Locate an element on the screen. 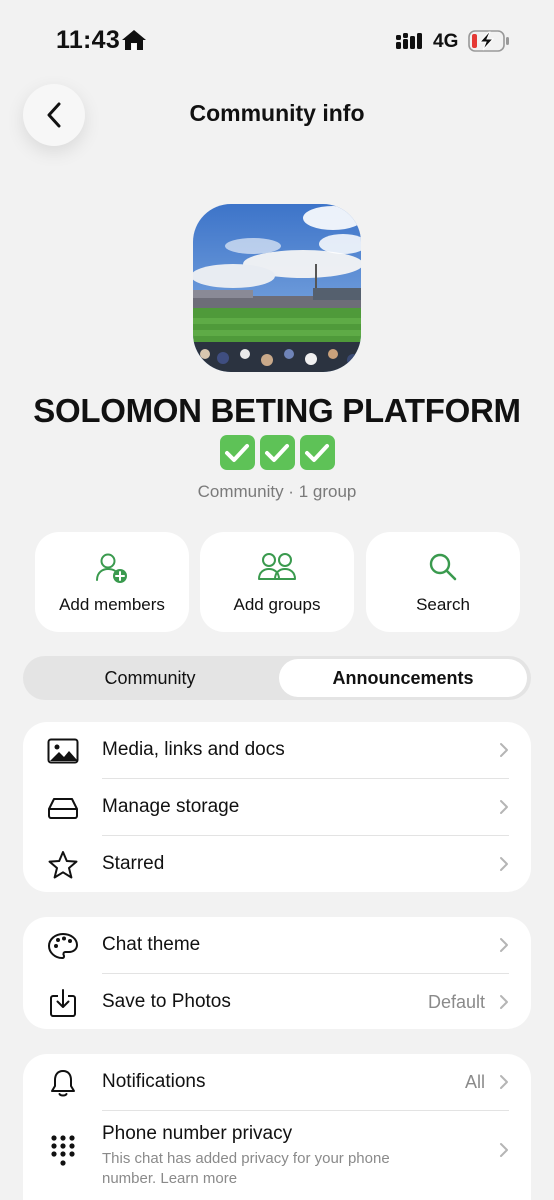 This screenshot has height=1200, width=554. row-label: Notifications is located at coordinates (154, 1081).